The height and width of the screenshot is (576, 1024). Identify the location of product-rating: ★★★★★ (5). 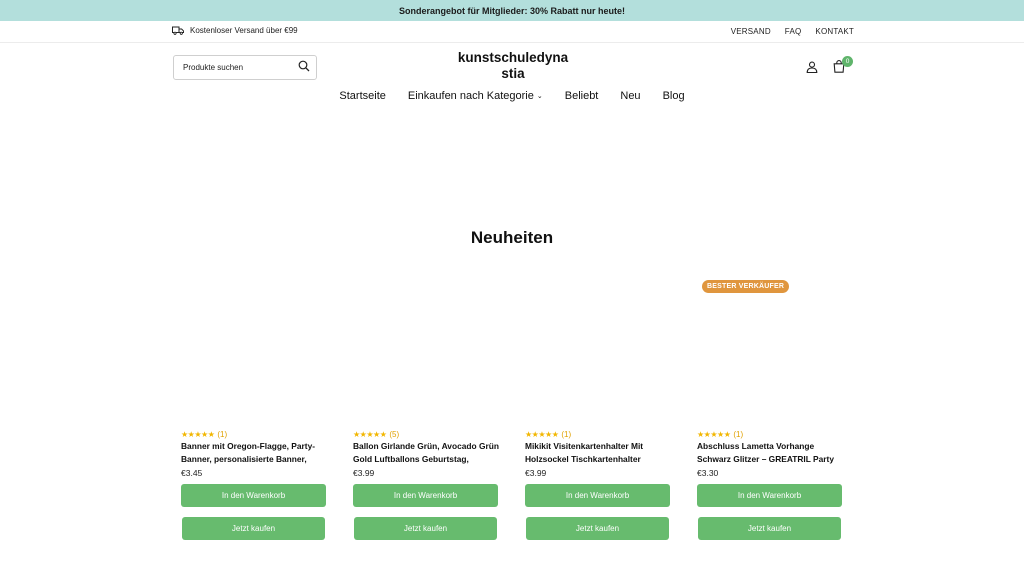
(376, 434).